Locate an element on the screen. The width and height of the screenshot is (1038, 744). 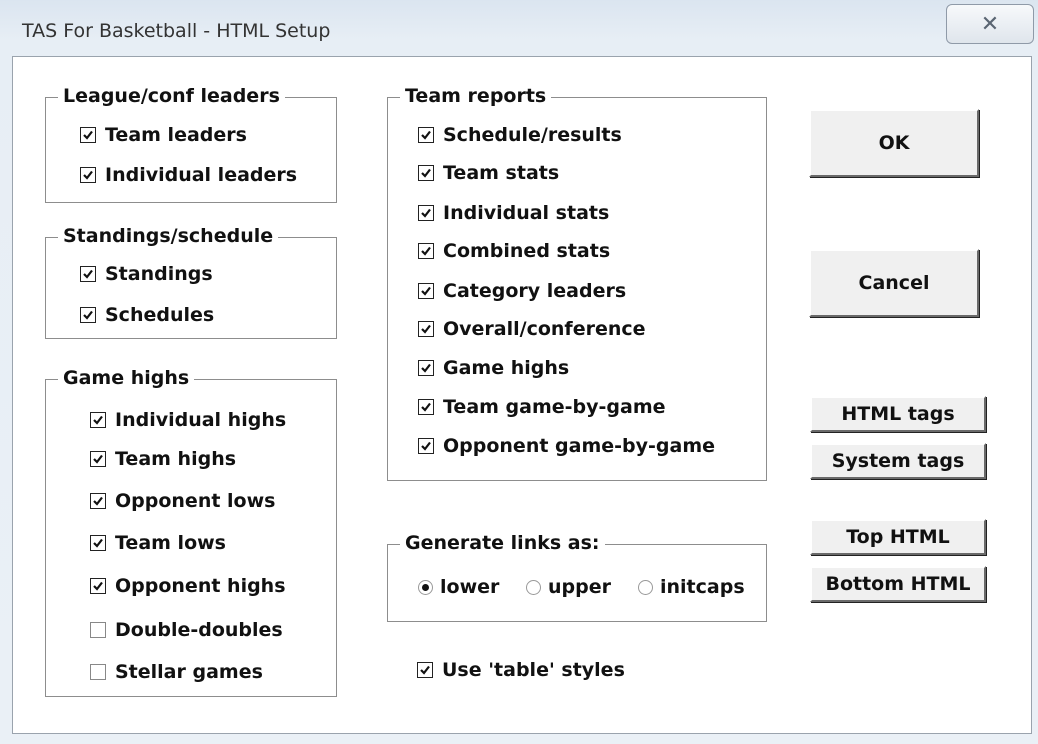
radio-upper: upper is located at coordinates (568, 587).